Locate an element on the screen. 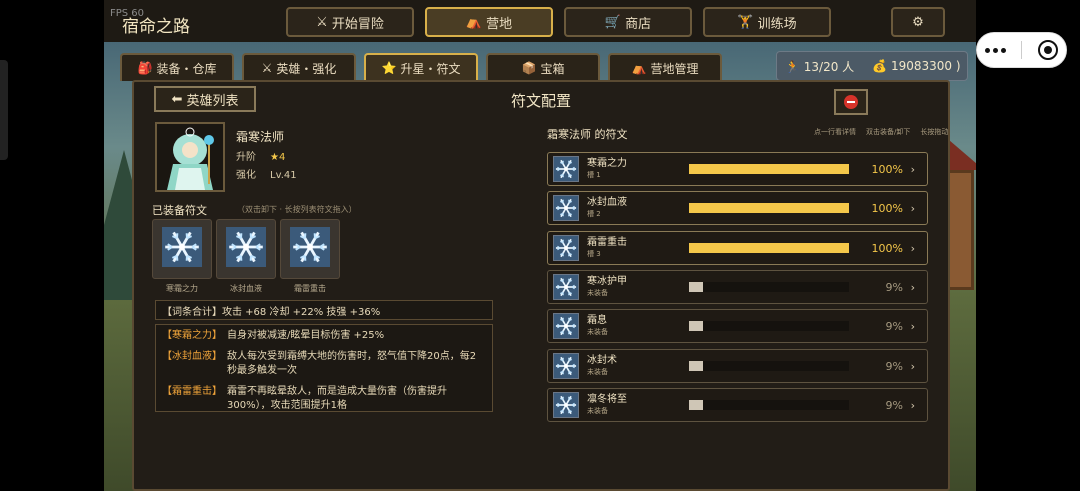  top-bar: FPS 60 宿命之路 ⚔ 开始冒险 ⛺ 营地 🛒 商店 🏋 训练场 ⚙ is located at coordinates (540, 21).